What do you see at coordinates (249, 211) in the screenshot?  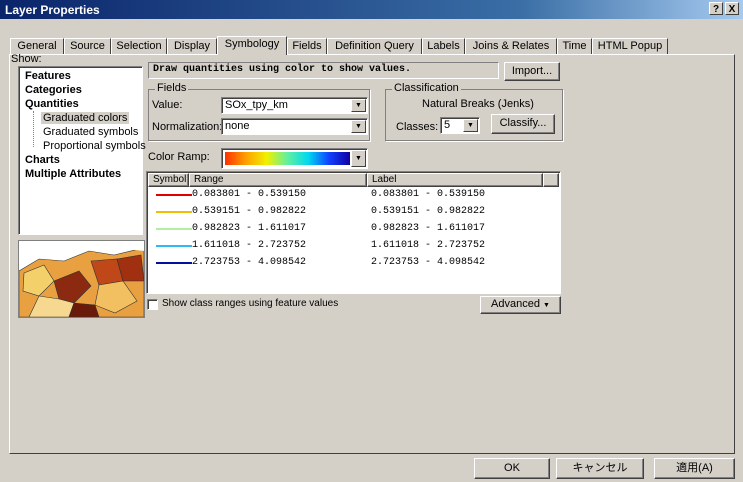 I see `range-cell: 0.539151 - 0.982822` at bounding box center [249, 211].